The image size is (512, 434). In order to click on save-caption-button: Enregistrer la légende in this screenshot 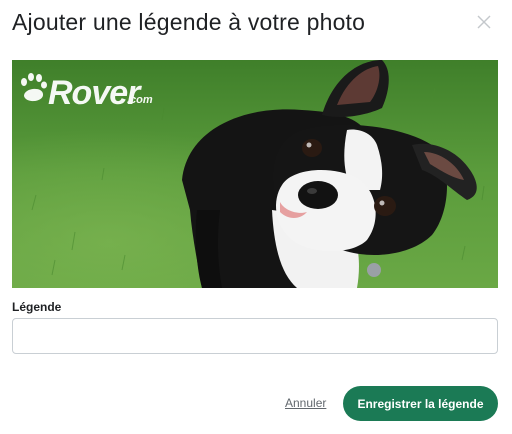, I will do `click(420, 403)`.